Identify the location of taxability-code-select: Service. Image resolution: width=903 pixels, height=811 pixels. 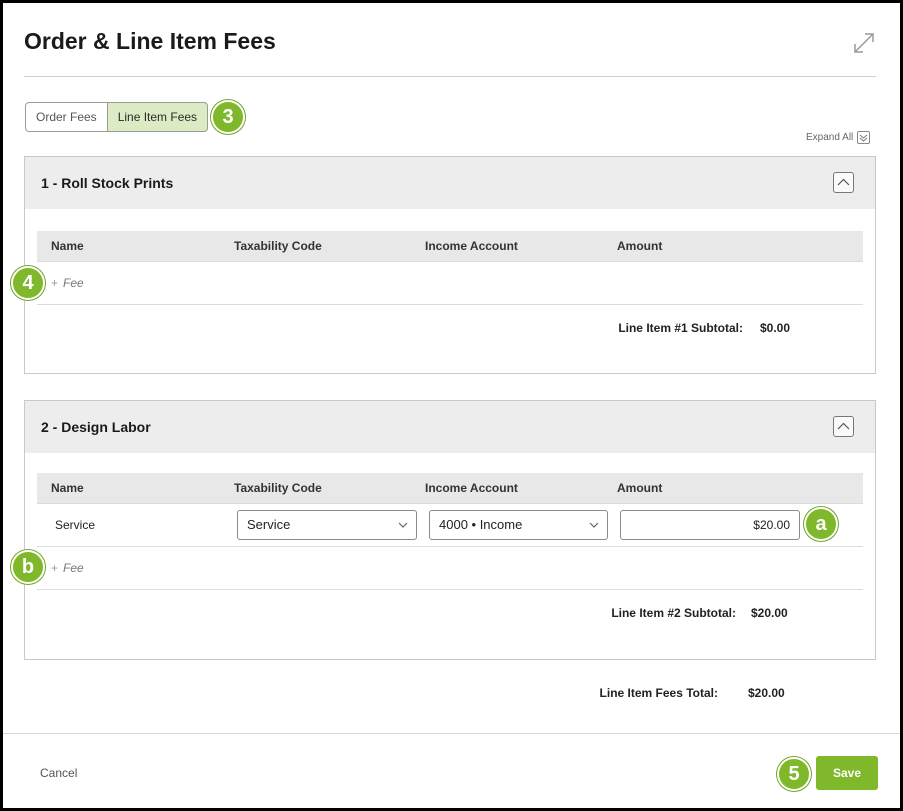
(327, 525).